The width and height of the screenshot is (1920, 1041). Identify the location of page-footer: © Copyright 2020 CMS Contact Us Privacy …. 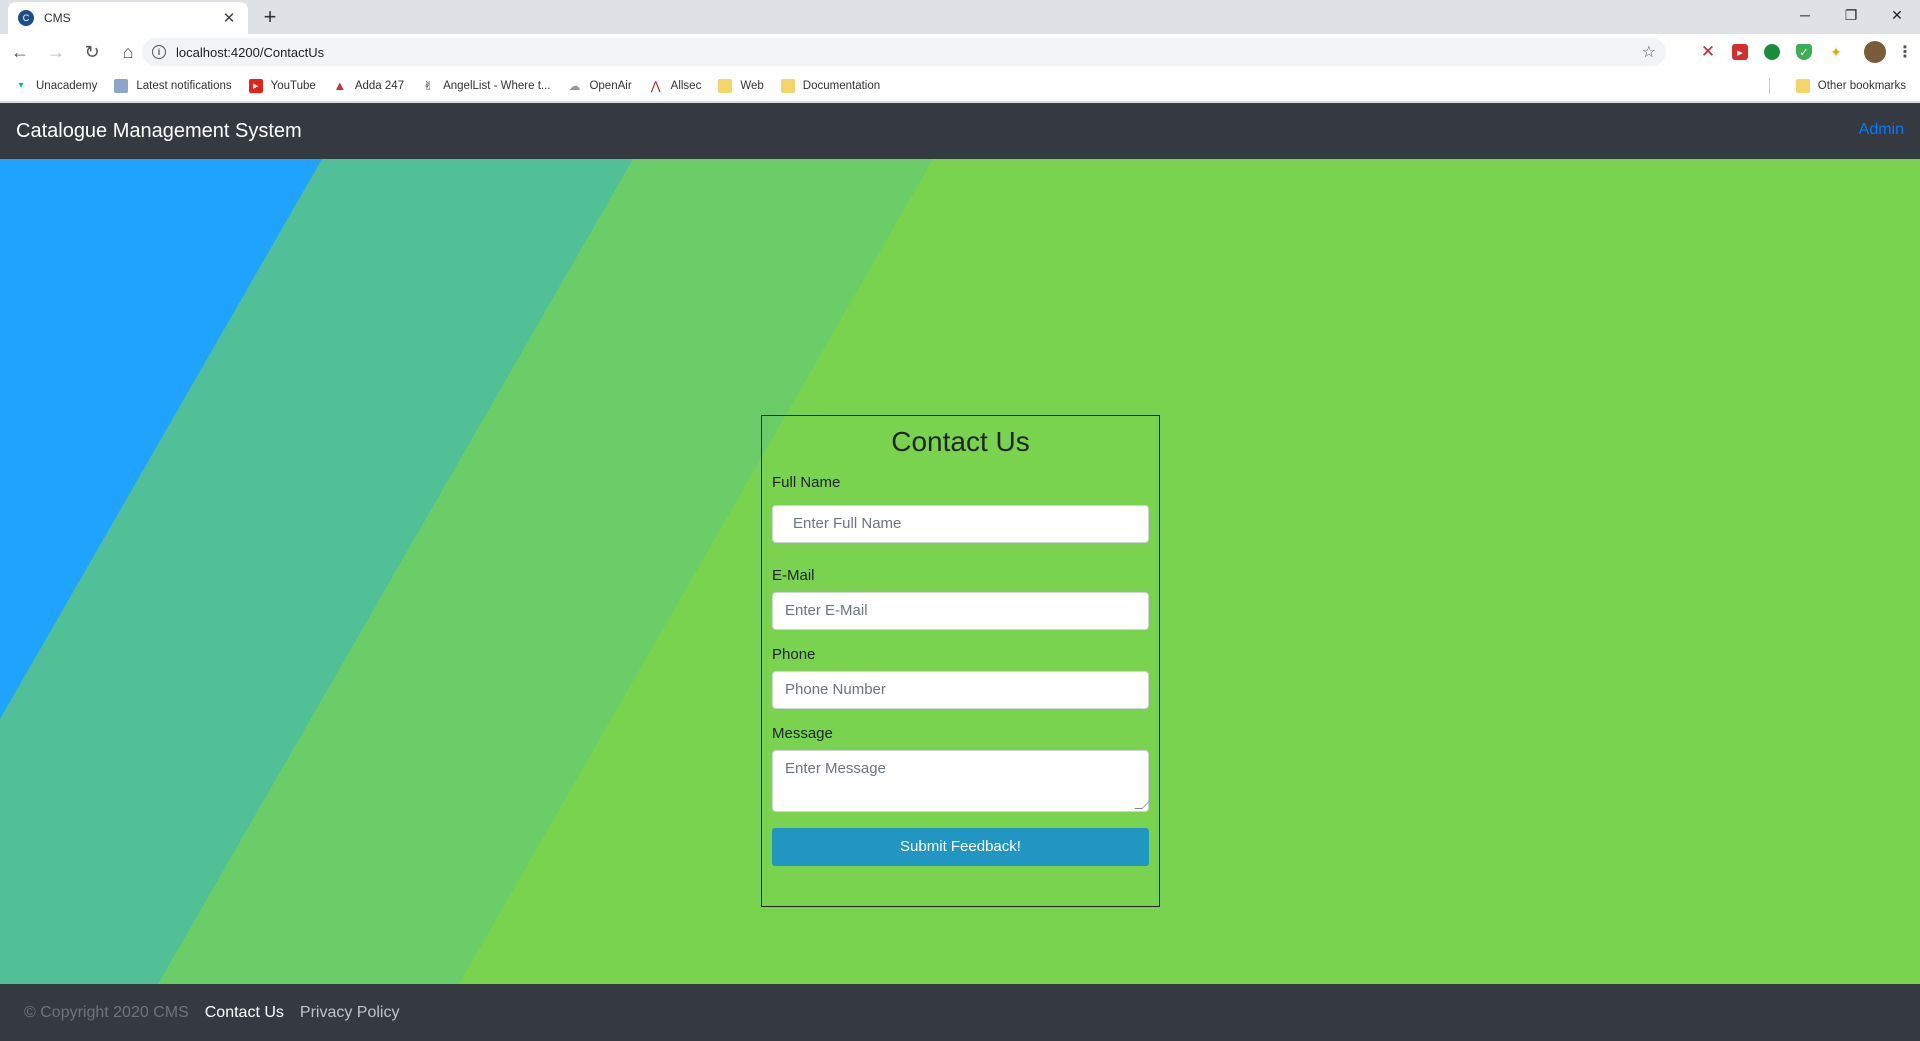
(960, 1012).